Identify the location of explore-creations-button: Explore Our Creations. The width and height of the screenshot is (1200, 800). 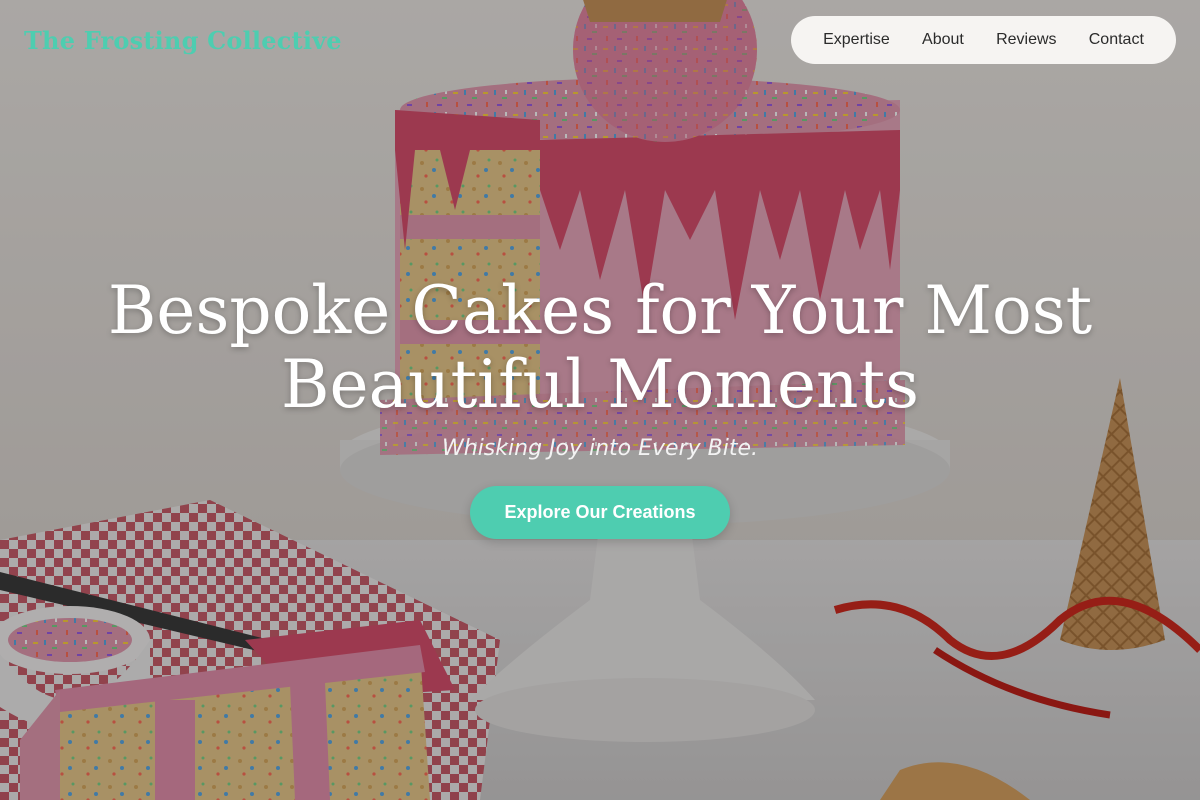
(600, 512).